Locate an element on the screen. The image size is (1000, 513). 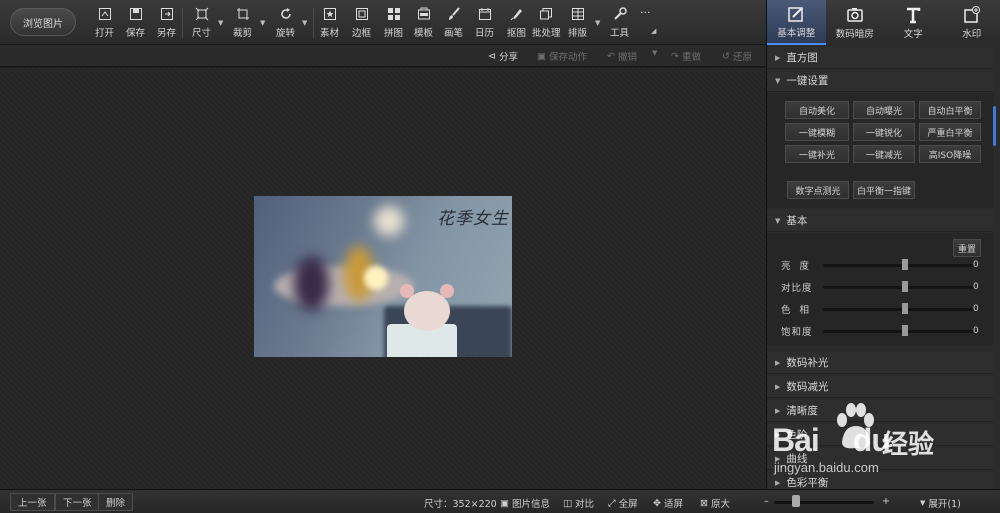
border-button: 边框 is located at coordinates (361, 23).